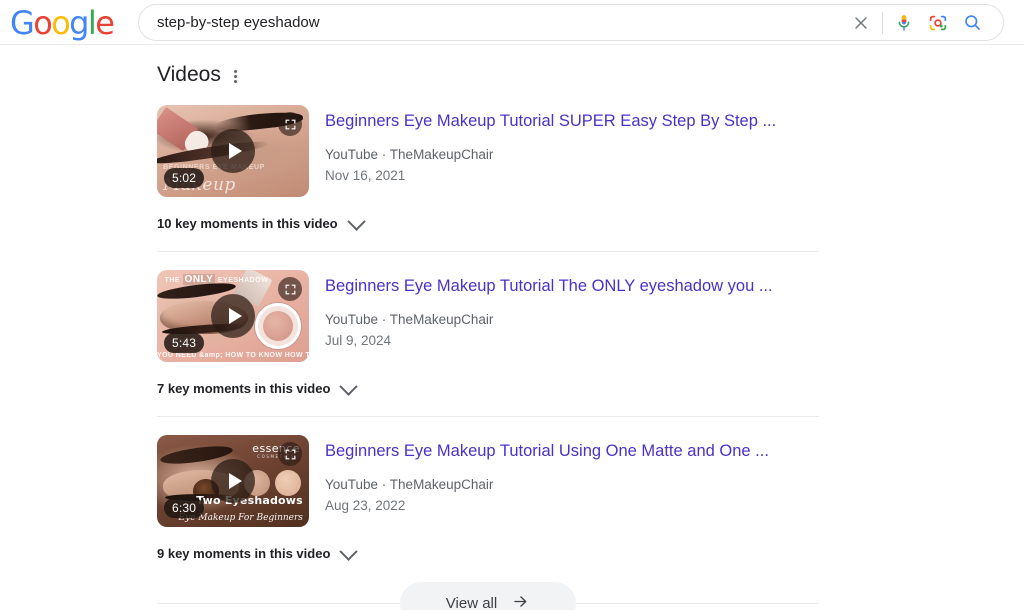 The height and width of the screenshot is (610, 1024). Describe the element at coordinates (938, 23) in the screenshot. I see `google-lens-icon` at that location.